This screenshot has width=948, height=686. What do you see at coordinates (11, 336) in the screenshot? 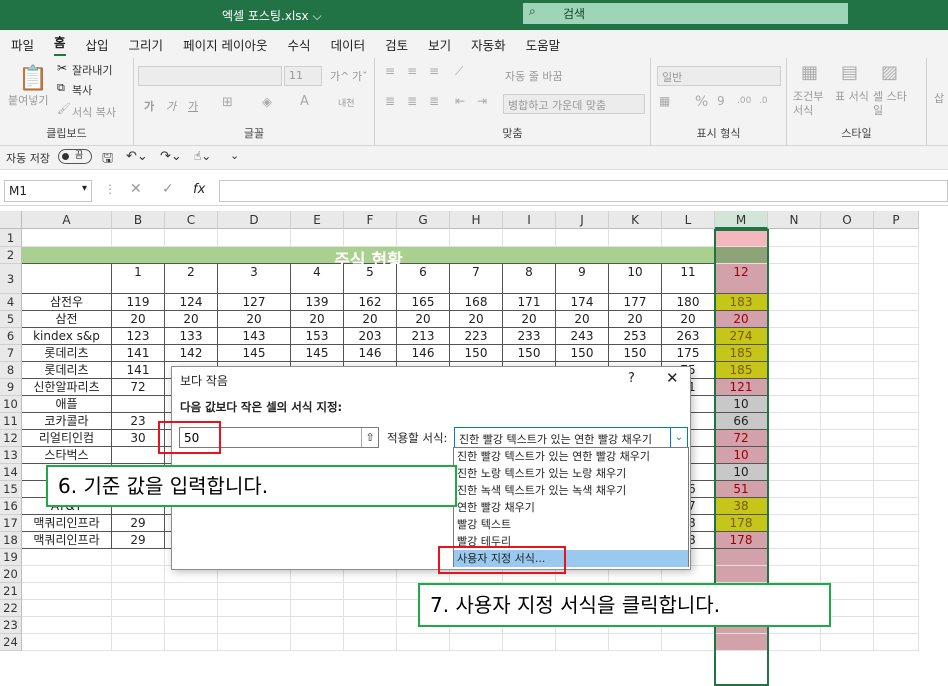
I see `row-header-6: 6` at bounding box center [11, 336].